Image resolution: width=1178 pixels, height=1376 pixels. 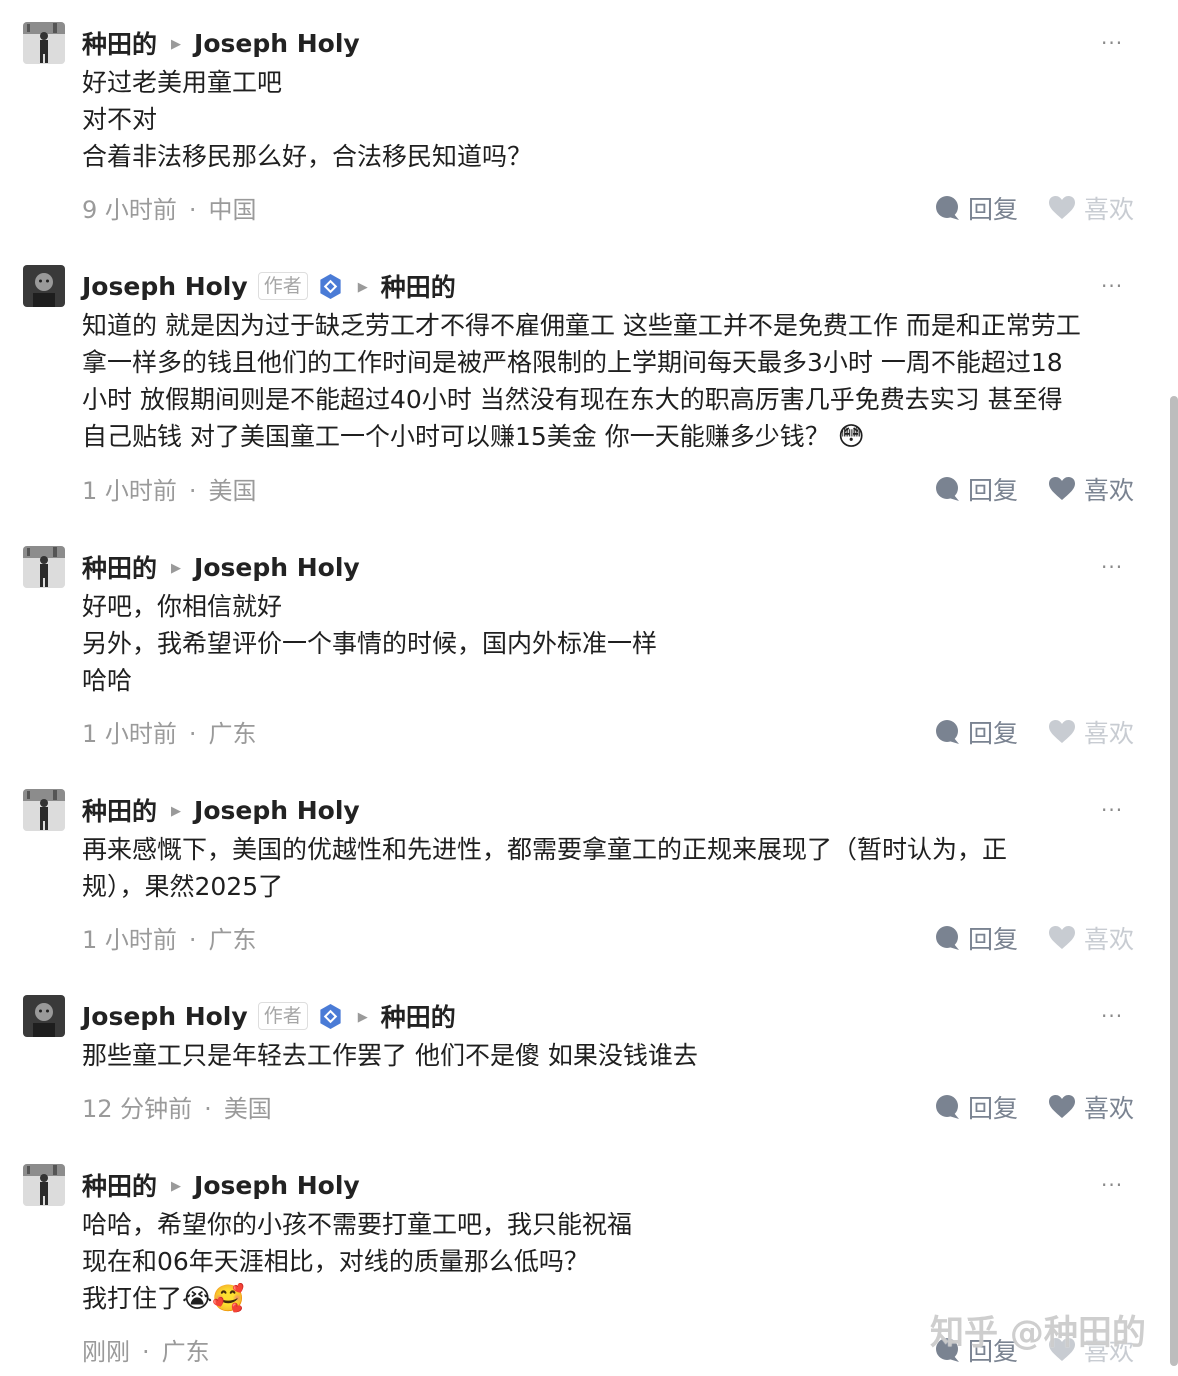 What do you see at coordinates (182, 82) in the screenshot?
I see `comment-line: 好过老美用童工吧` at bounding box center [182, 82].